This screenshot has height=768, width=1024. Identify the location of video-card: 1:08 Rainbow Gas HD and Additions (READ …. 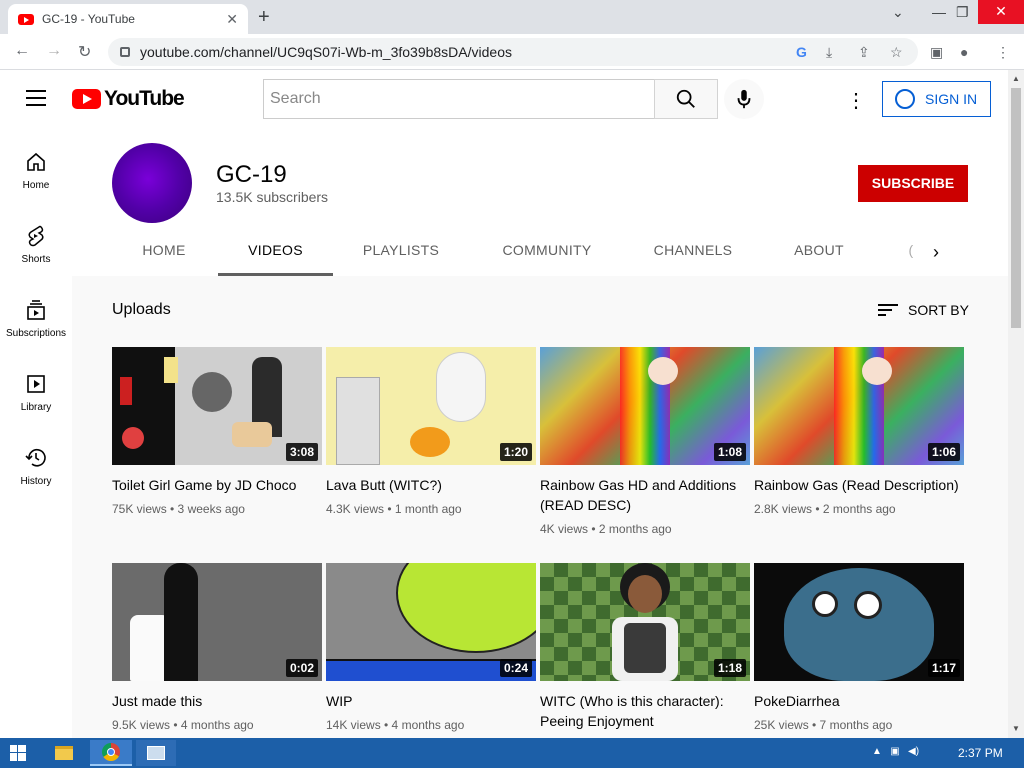
(645, 441).